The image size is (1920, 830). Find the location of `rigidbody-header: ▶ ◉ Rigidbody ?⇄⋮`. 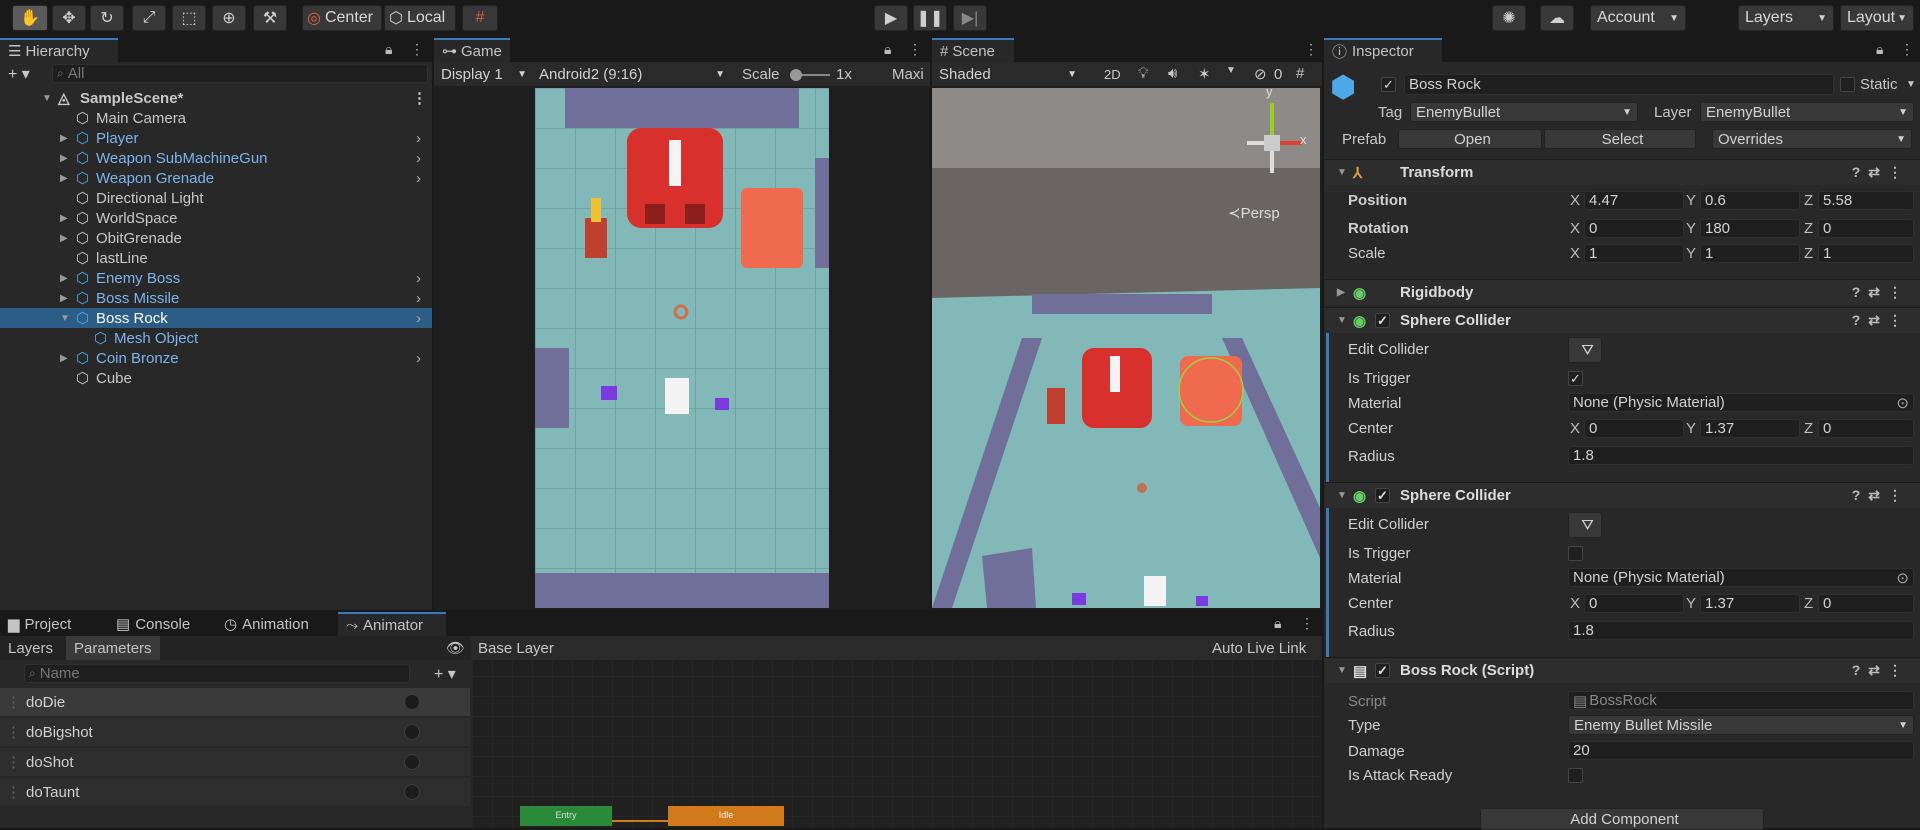

rigidbody-header: ▶ ◉ Rigidbody ?⇄⋮ is located at coordinates (1622, 292).